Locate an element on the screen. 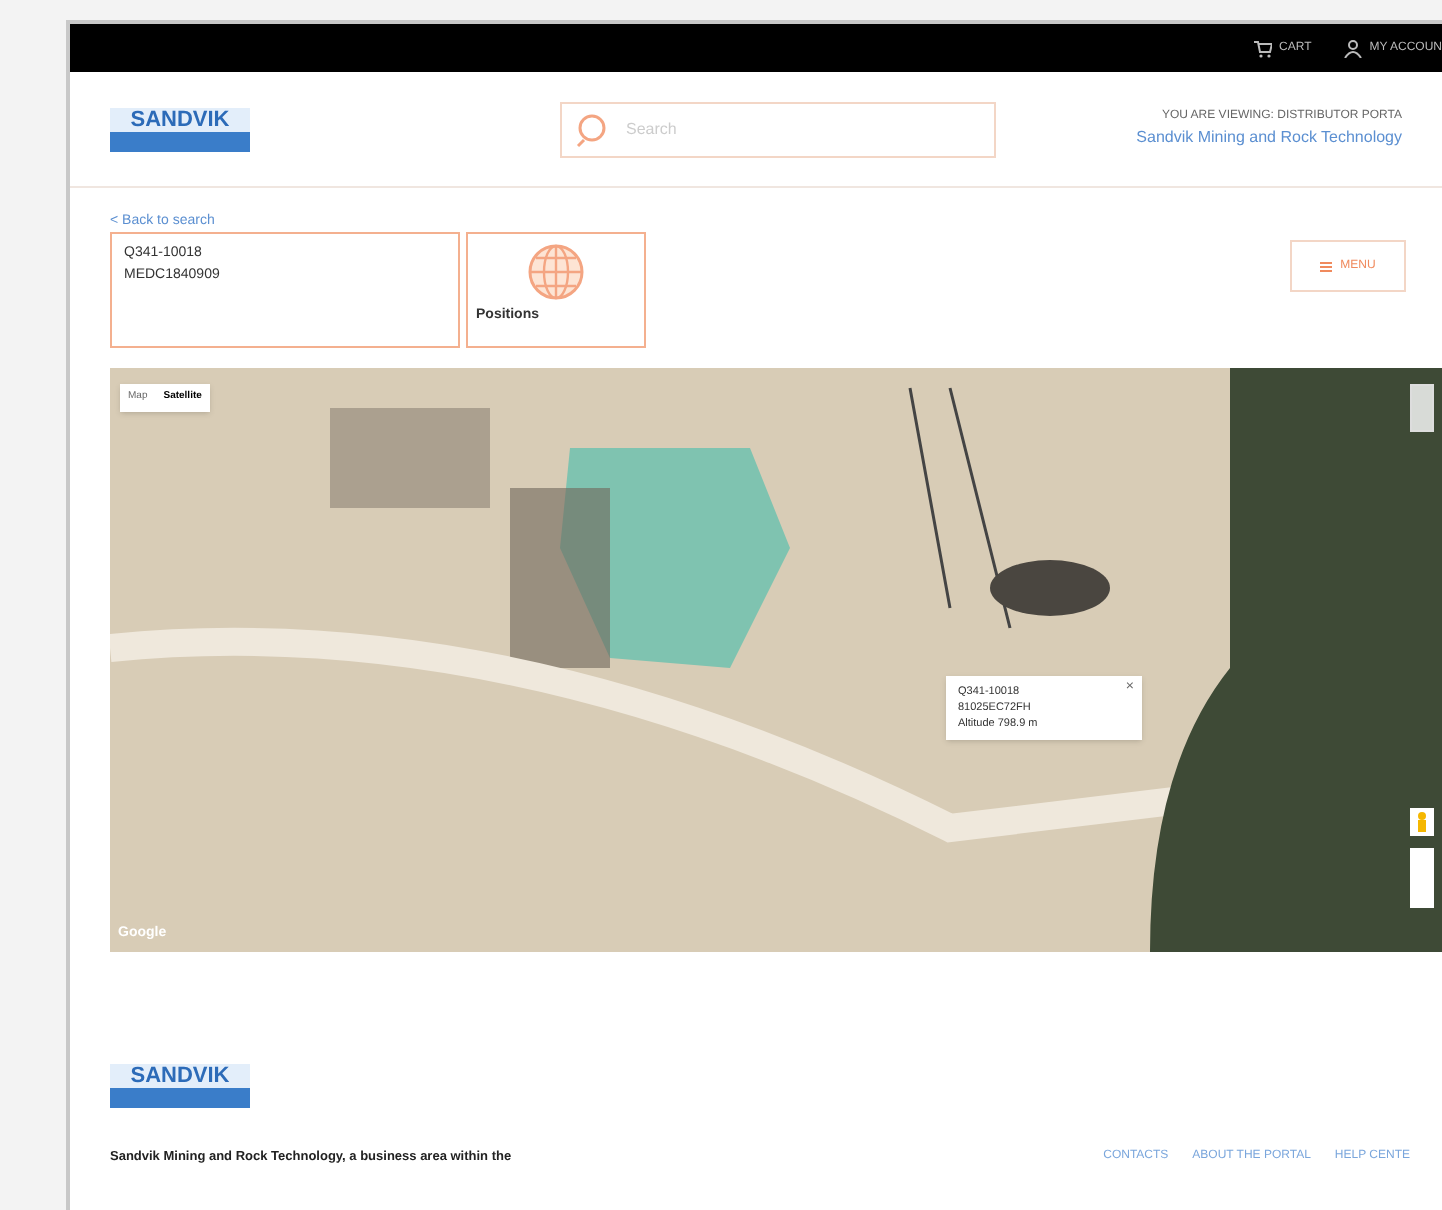 Image resolution: width=1442 pixels, height=1210 pixels. zoom-control is located at coordinates (1422, 408).